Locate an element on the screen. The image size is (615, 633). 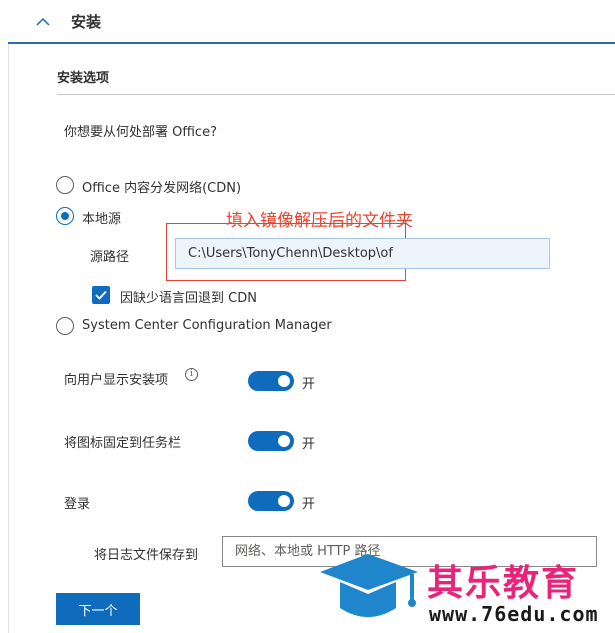
source-path-input is located at coordinates (362, 253).